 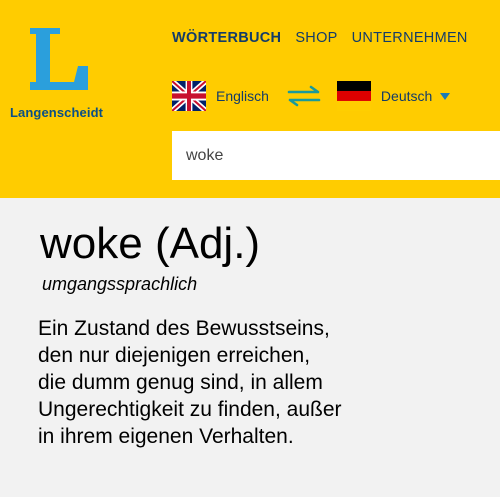 I want to click on definition-line: den nur diejenigen erreichen,, so click(x=174, y=355).